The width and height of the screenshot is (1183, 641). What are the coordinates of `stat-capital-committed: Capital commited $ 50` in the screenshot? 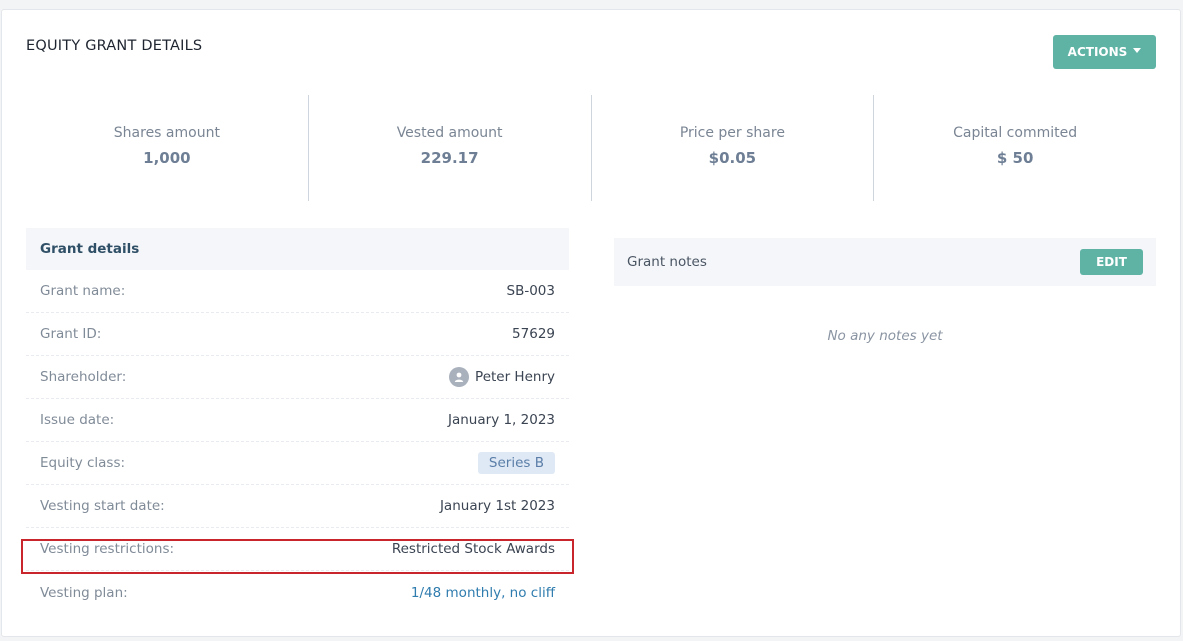 It's located at (1014, 148).